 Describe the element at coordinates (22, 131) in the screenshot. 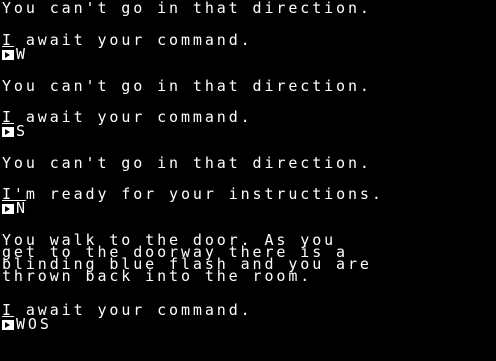

I see `entered-command: S` at that location.